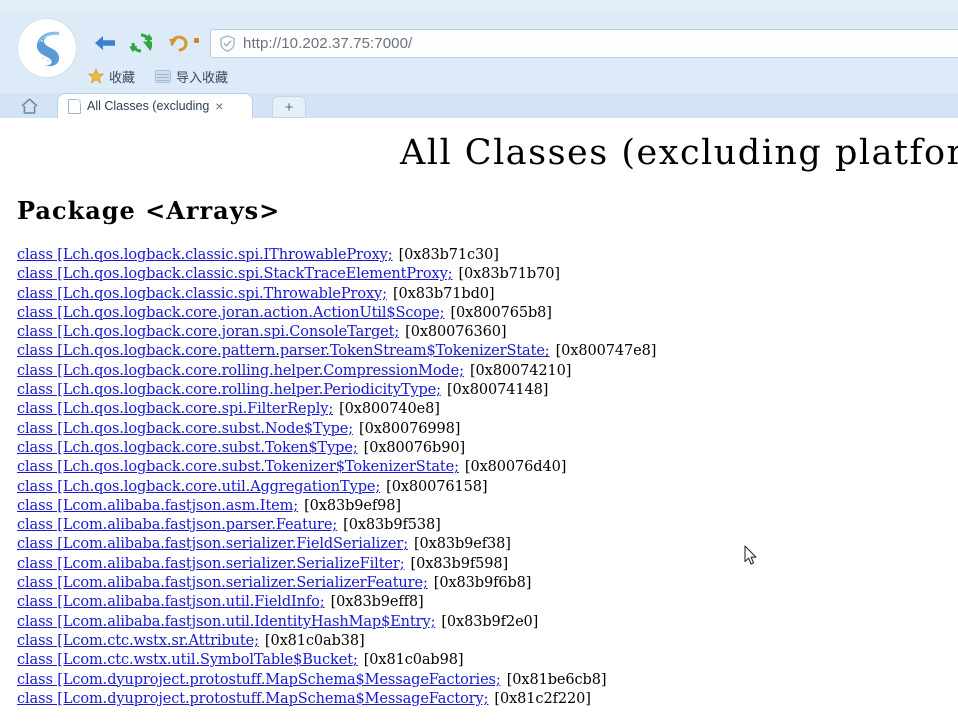 The image size is (958, 728). Describe the element at coordinates (163, 76) in the screenshot. I see `folder-icon` at that location.